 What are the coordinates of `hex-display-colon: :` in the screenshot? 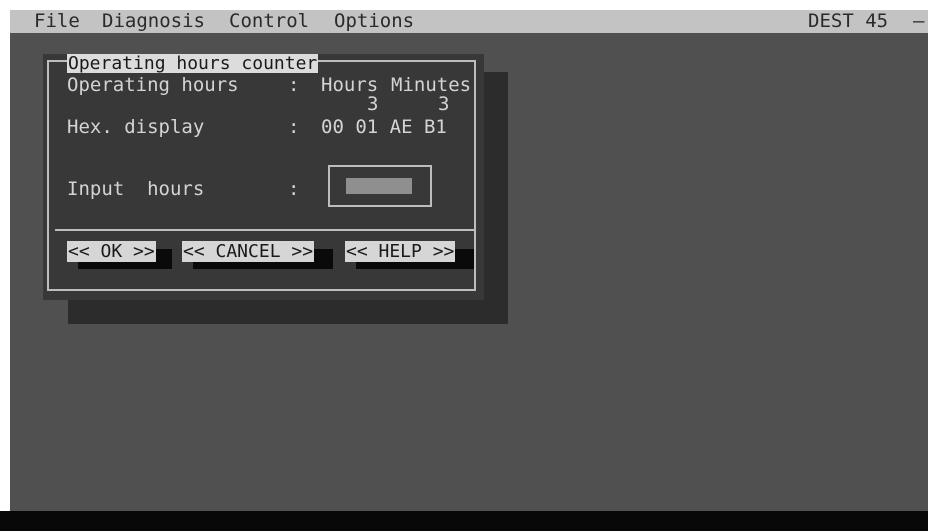 It's located at (294, 127).